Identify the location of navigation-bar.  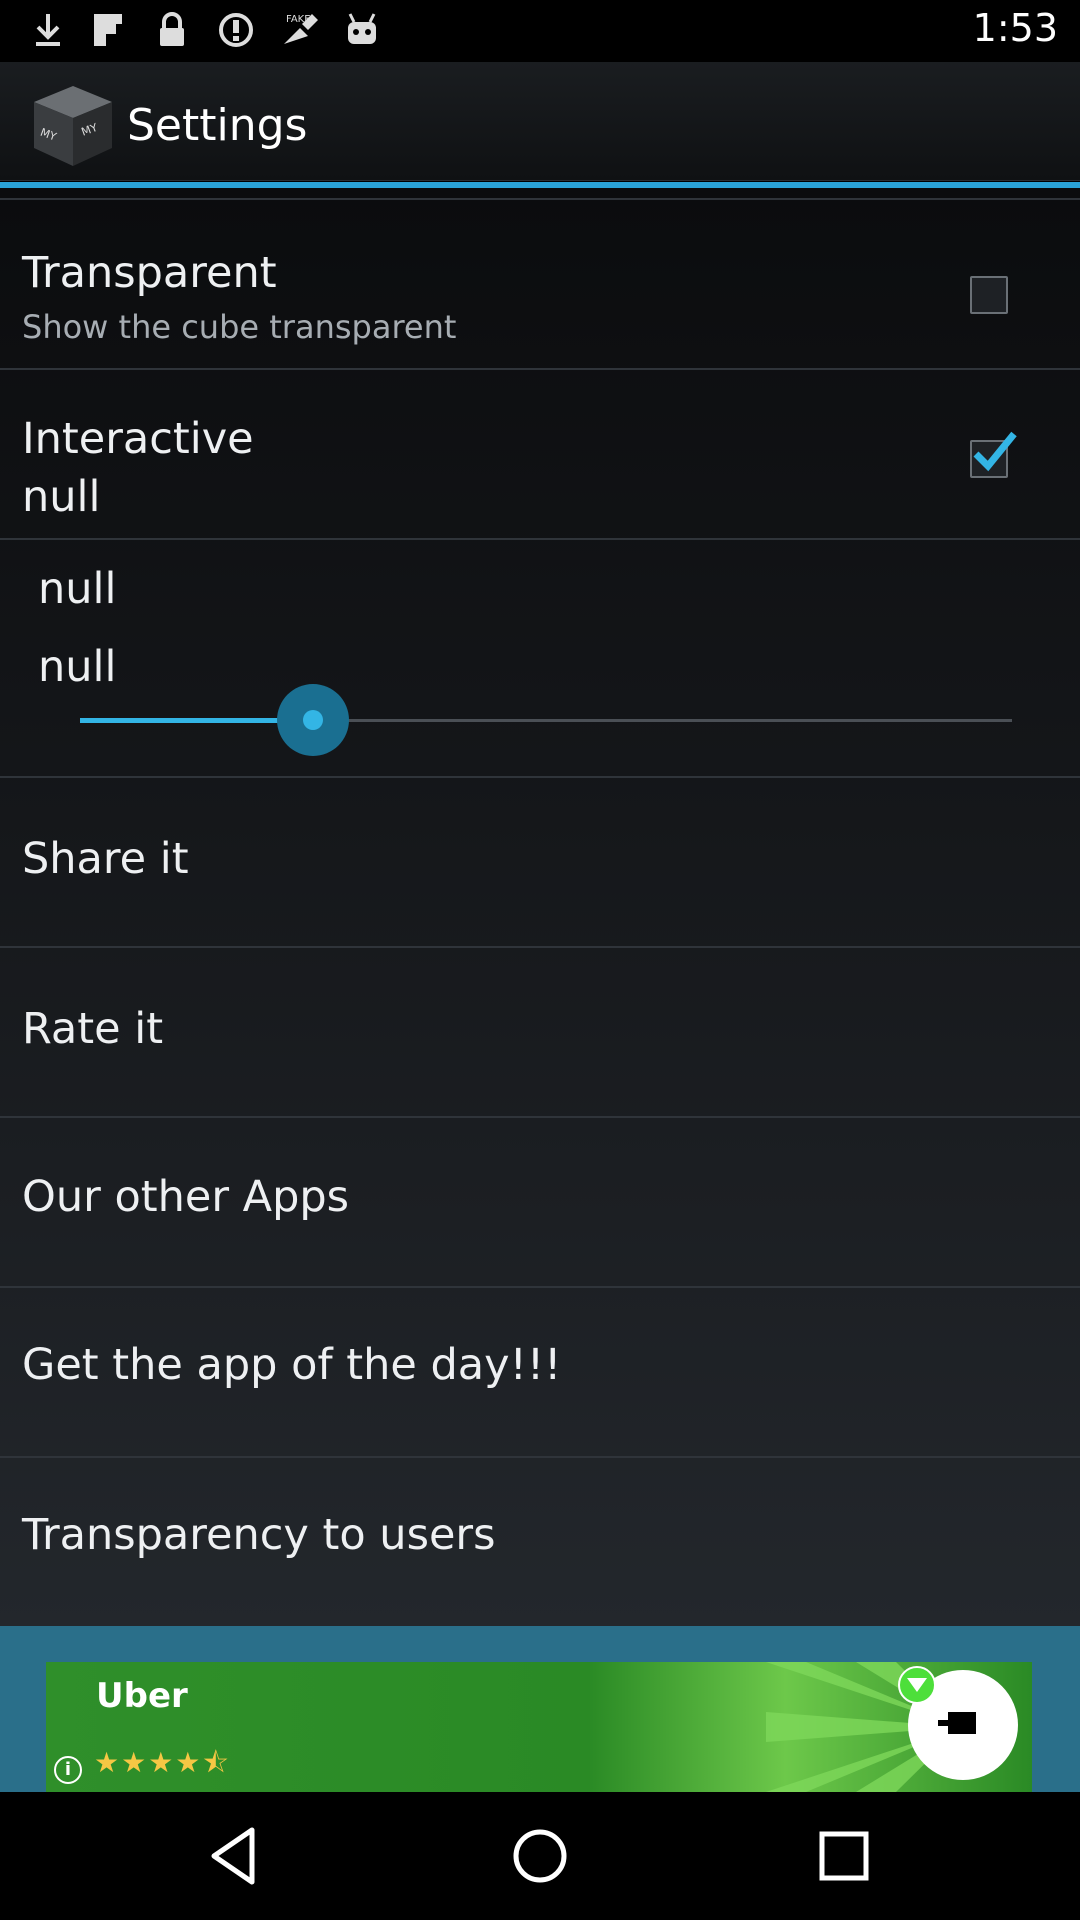
(540, 1856).